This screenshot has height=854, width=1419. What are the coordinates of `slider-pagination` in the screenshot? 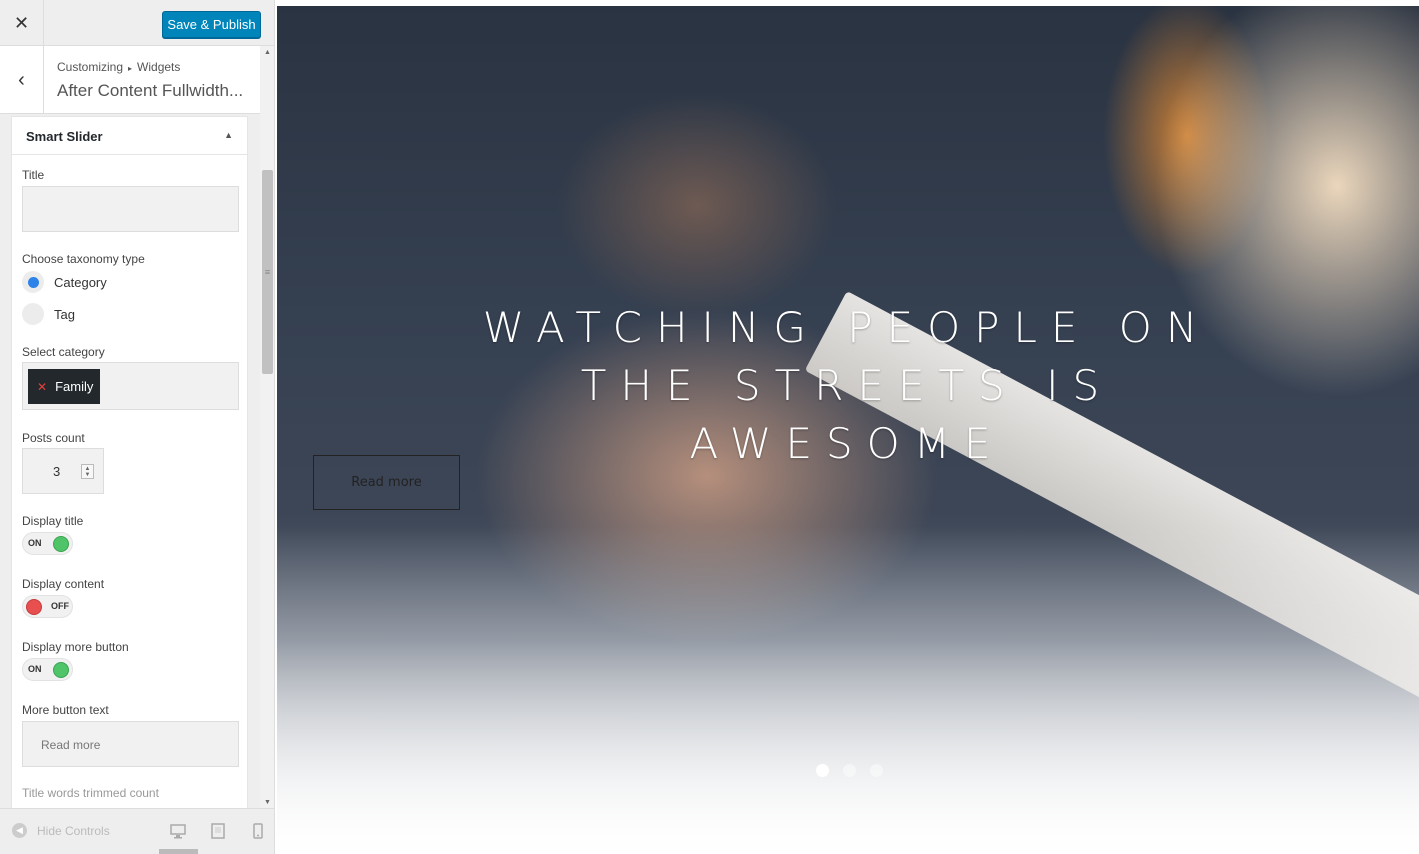 It's located at (856, 770).